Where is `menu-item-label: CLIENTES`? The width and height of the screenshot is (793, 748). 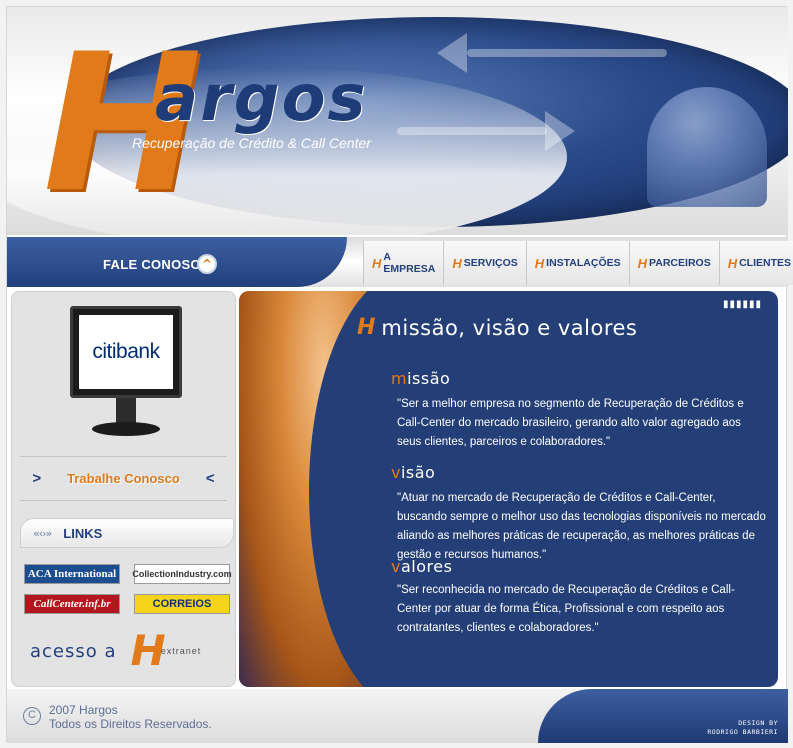
menu-item-label: CLIENTES is located at coordinates (765, 263).